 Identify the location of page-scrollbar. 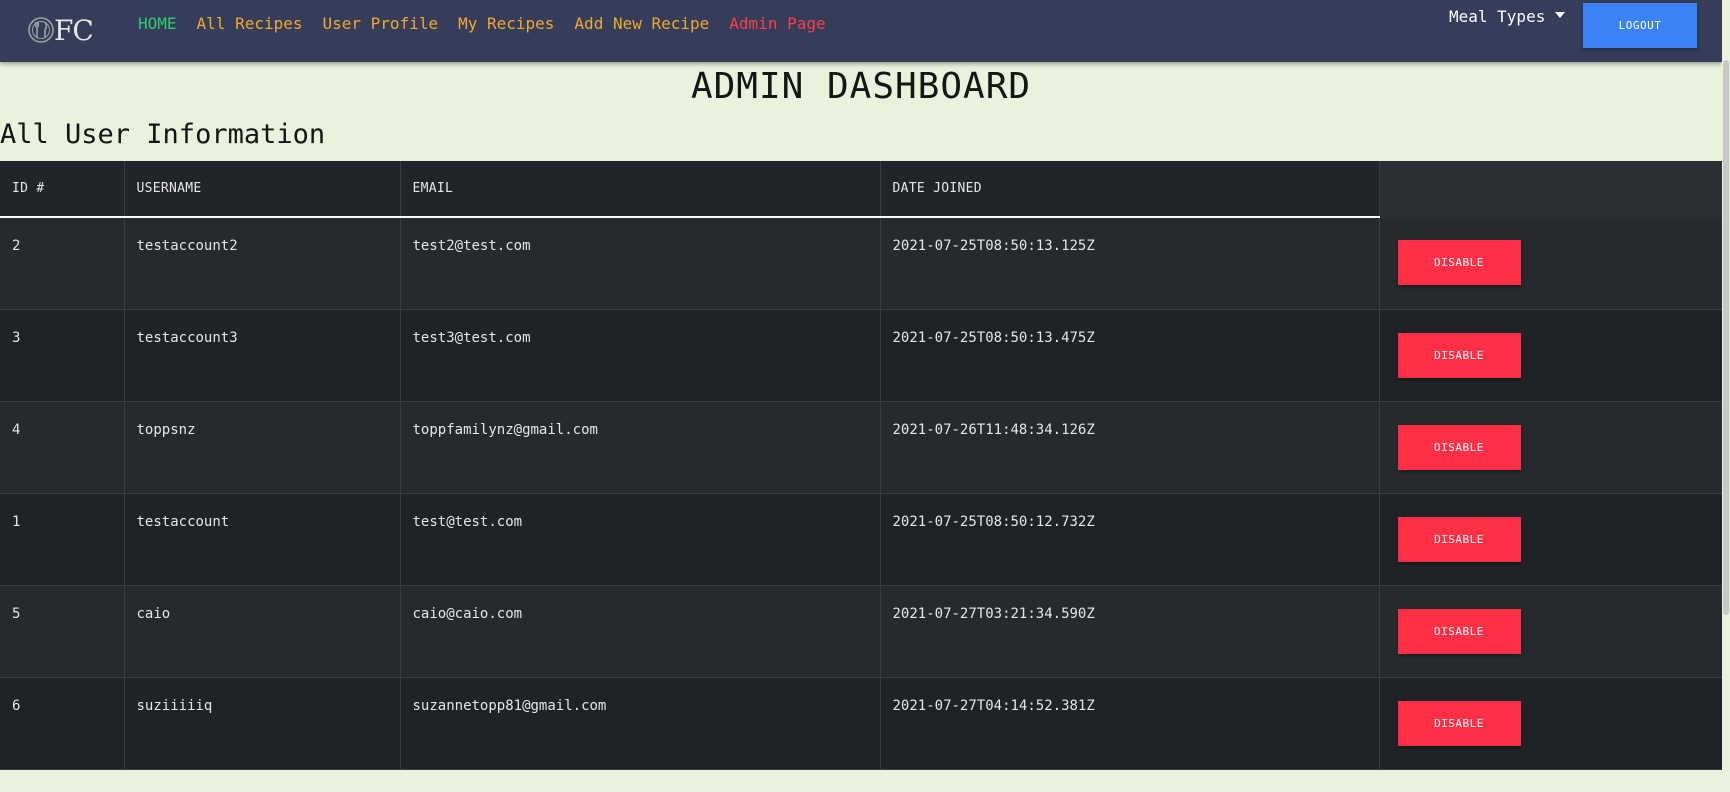
(1726, 396).